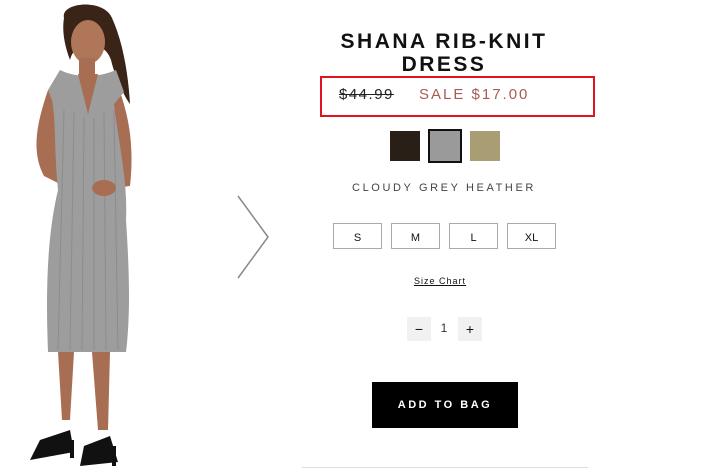 This screenshot has height=476, width=703. What do you see at coordinates (357, 236) in the screenshot?
I see `size-button-s: S` at bounding box center [357, 236].